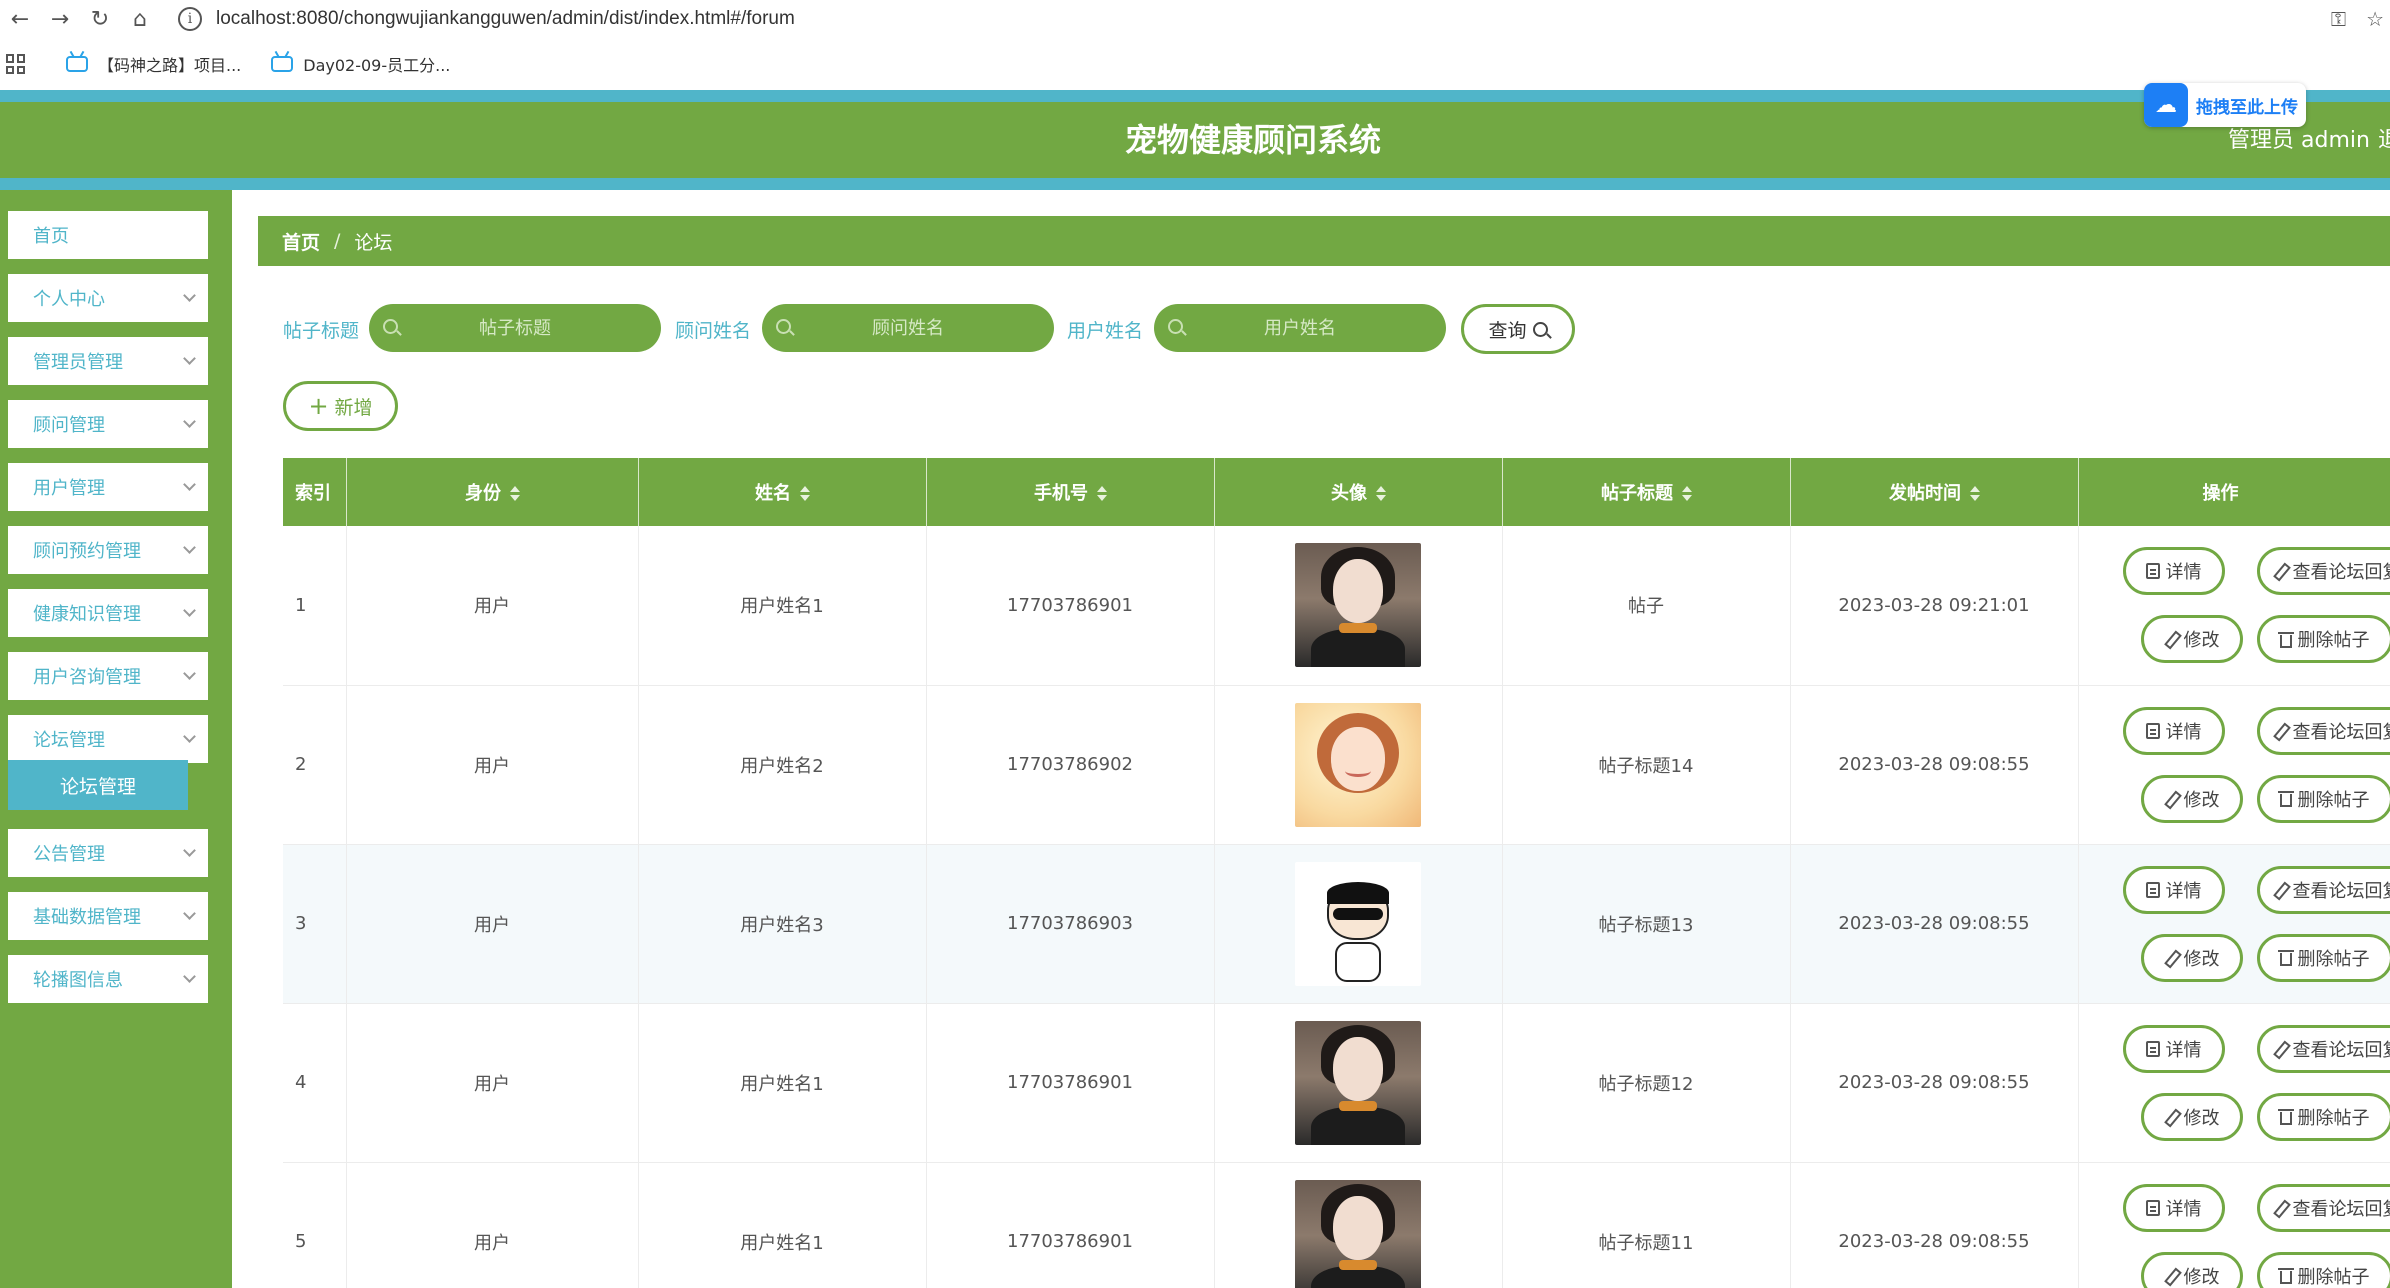  I want to click on column-header-post-time: 发帖时间, so click(1934, 492).